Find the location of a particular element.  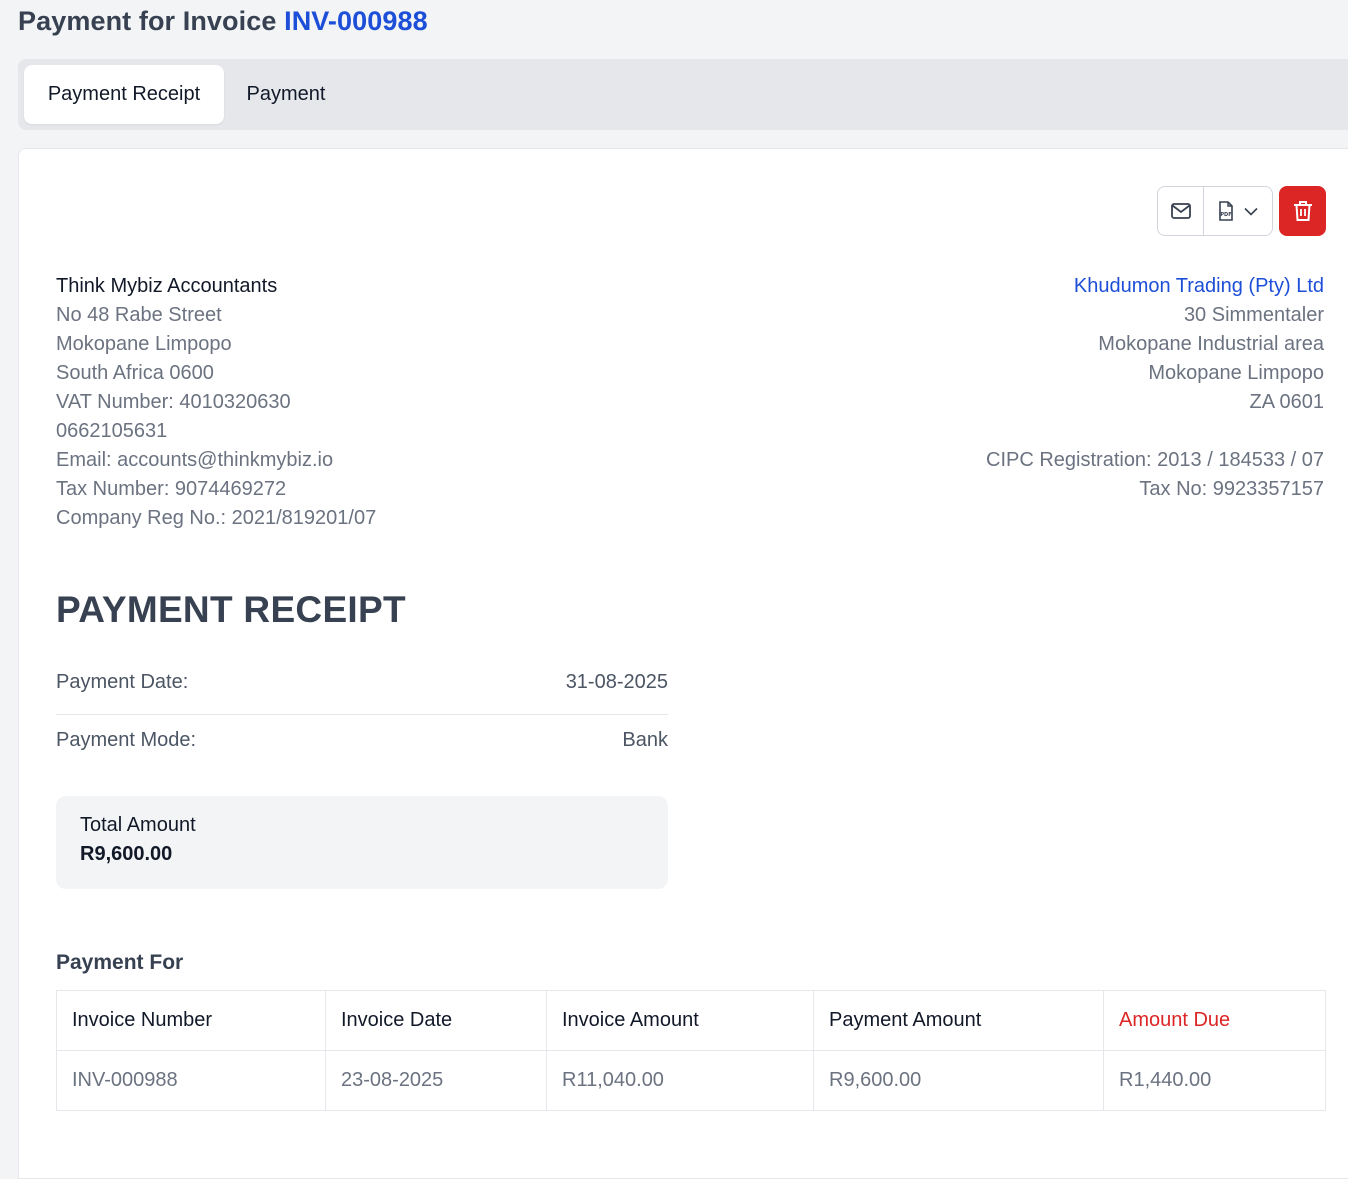

tab-payment: Payment is located at coordinates (286, 94).